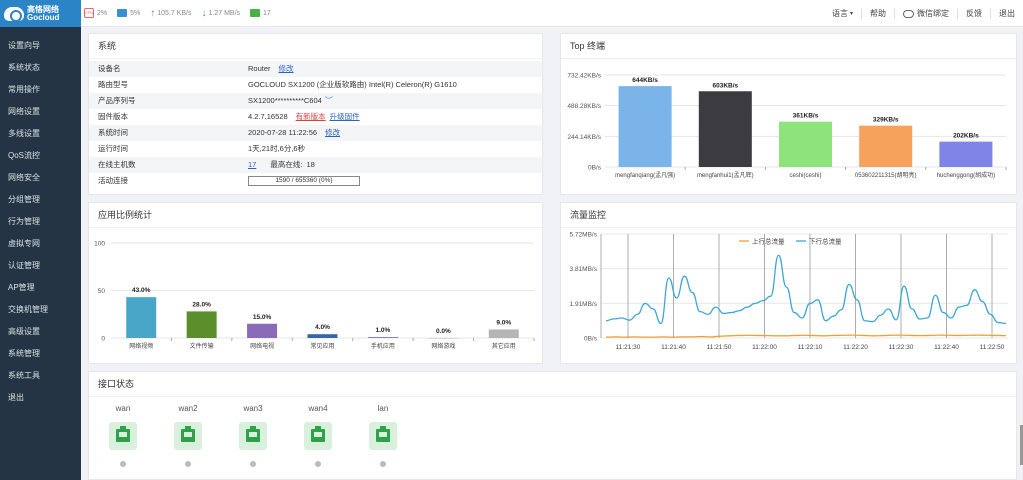 The image size is (1023, 480). Describe the element at coordinates (221, 13) in the screenshot. I see `download-rate: ↓ 1.27 MB/s` at that location.